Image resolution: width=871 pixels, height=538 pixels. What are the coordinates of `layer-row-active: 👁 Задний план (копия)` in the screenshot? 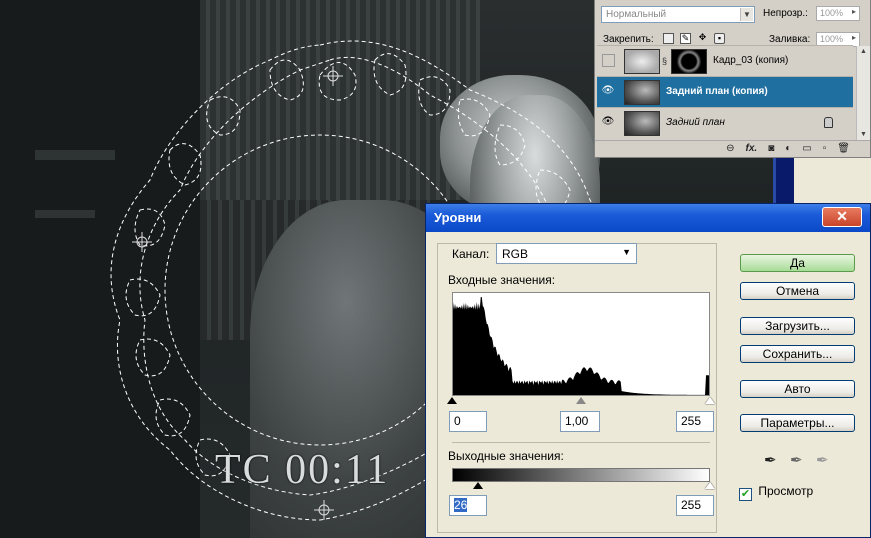 It's located at (725, 91).